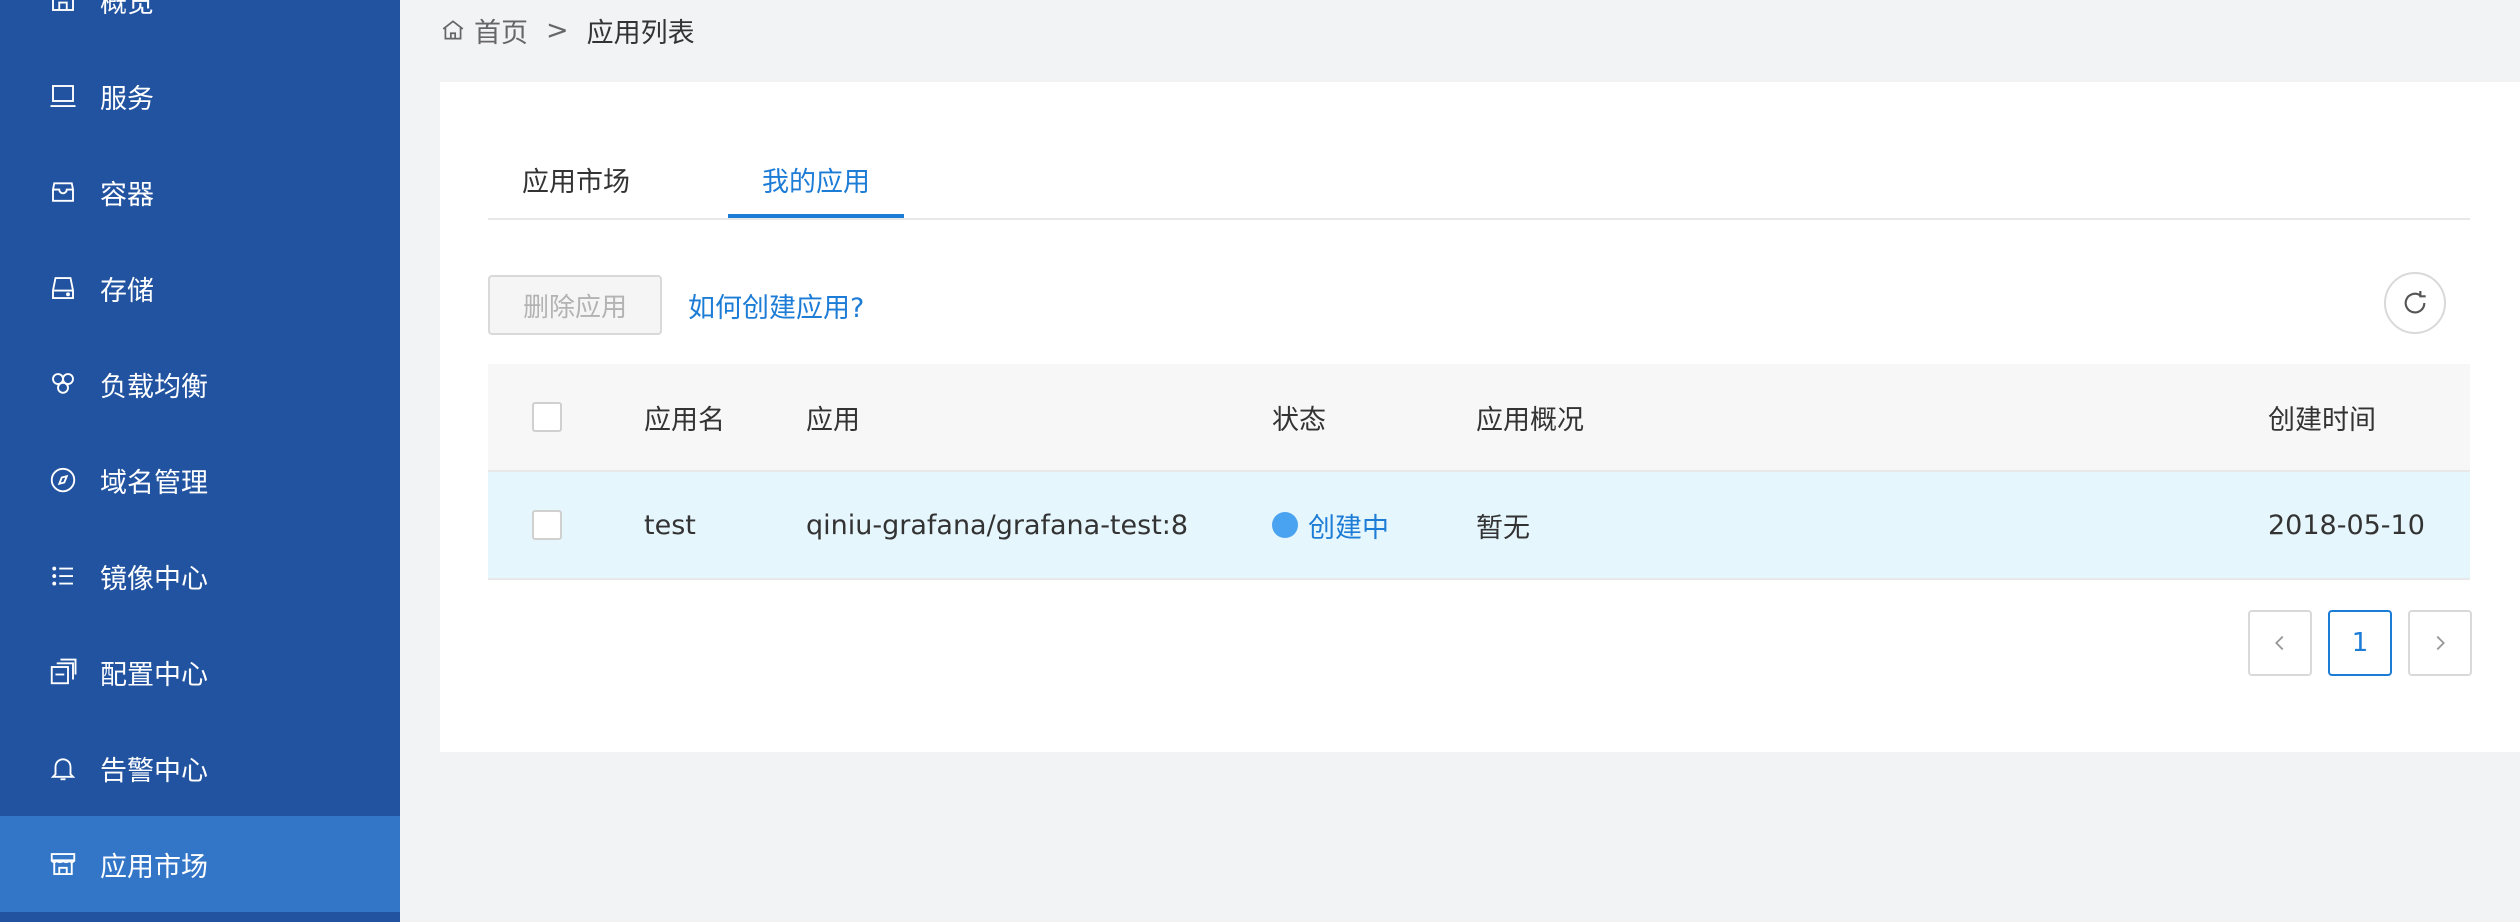 Image resolution: width=2520 pixels, height=922 pixels. I want to click on header-created: 创建时间, so click(2322, 420).